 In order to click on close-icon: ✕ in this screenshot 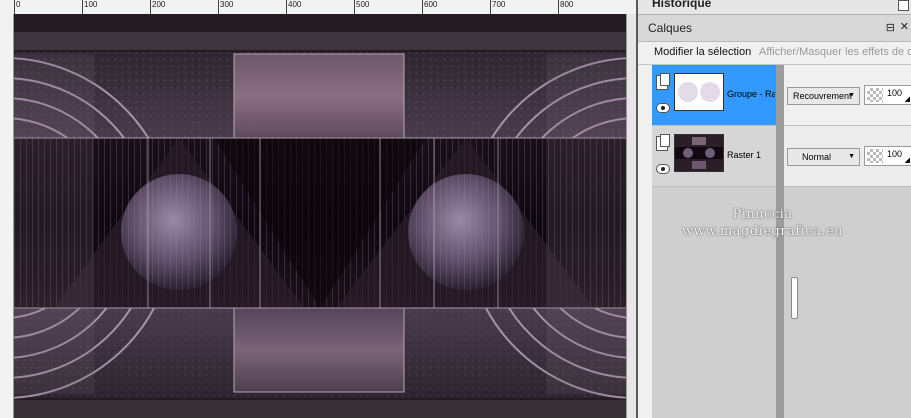, I will do `click(904, 26)`.